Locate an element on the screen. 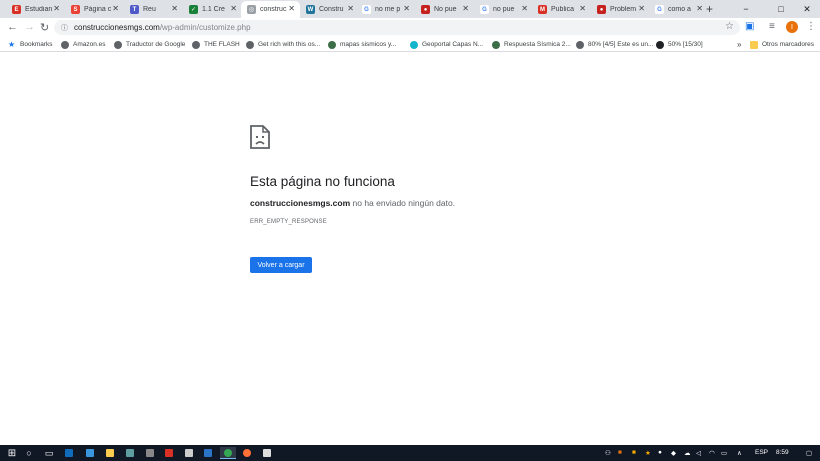 This screenshot has width=820, height=461. bookmark-label: THE FLASH is located at coordinates (222, 44).